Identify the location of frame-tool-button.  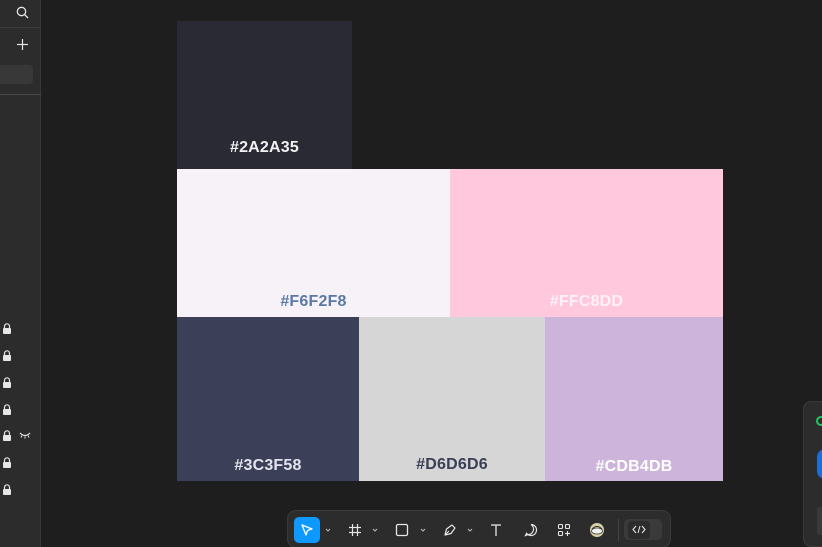
(355, 530).